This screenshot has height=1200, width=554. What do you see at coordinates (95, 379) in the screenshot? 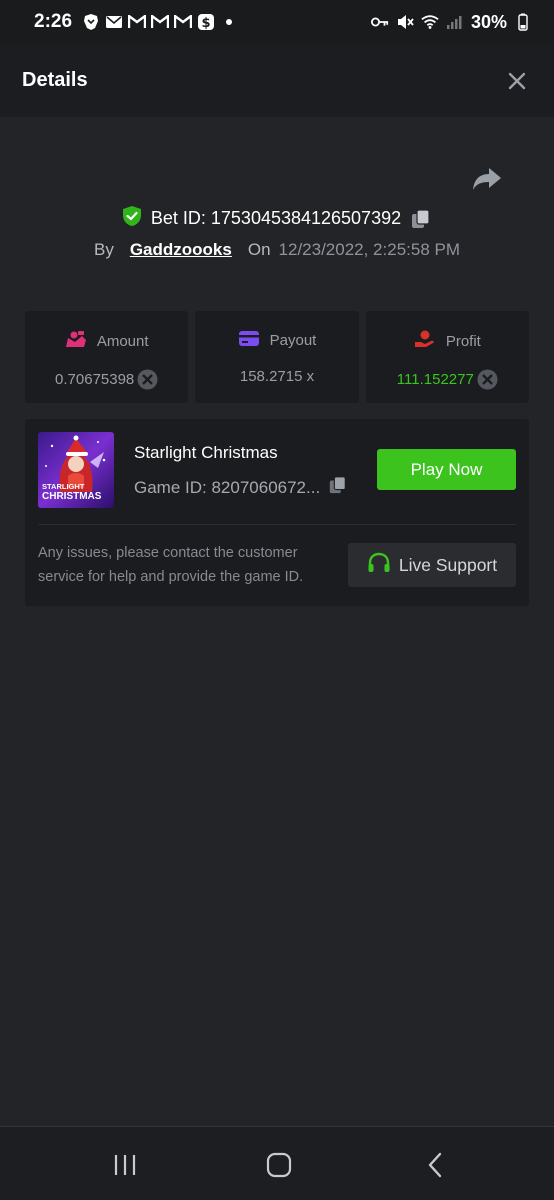
I see `amount-value: 0.70675398` at bounding box center [95, 379].